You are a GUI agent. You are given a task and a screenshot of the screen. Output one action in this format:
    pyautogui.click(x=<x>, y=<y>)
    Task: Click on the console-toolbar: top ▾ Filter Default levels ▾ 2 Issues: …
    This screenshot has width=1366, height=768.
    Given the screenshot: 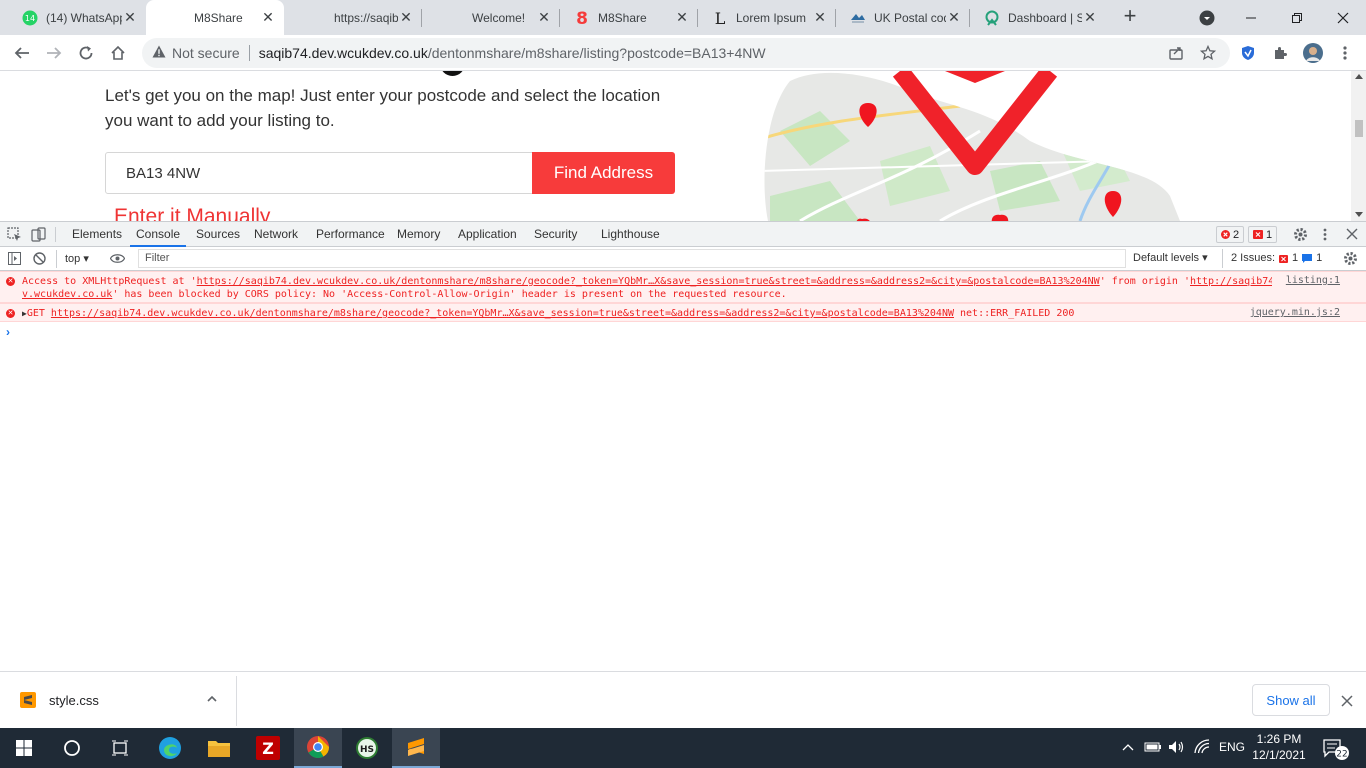 What is the action you would take?
    pyautogui.click(x=683, y=259)
    